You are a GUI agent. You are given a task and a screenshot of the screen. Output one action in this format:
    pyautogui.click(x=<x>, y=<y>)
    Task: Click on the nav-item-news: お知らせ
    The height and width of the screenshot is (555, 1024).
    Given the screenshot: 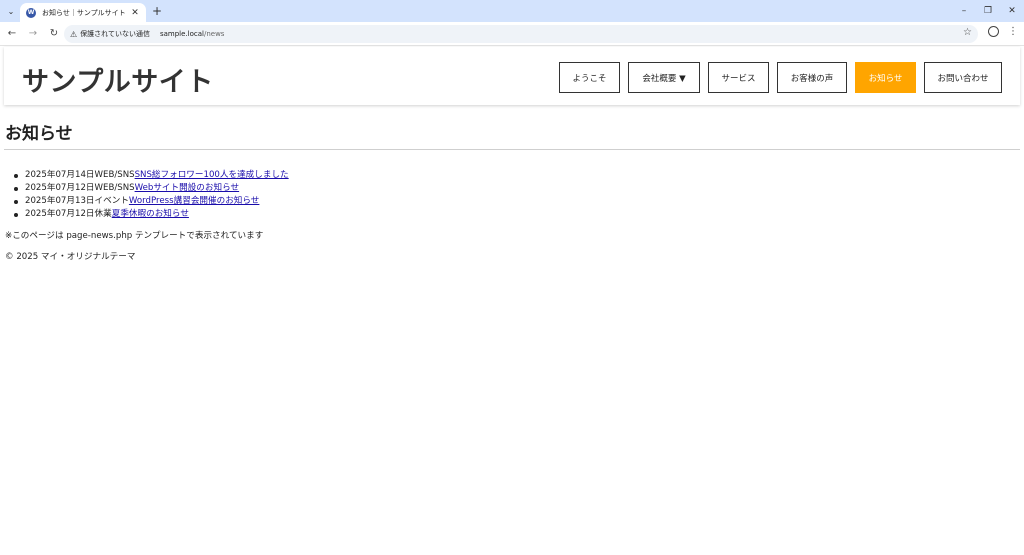 What is the action you would take?
    pyautogui.click(x=885, y=77)
    